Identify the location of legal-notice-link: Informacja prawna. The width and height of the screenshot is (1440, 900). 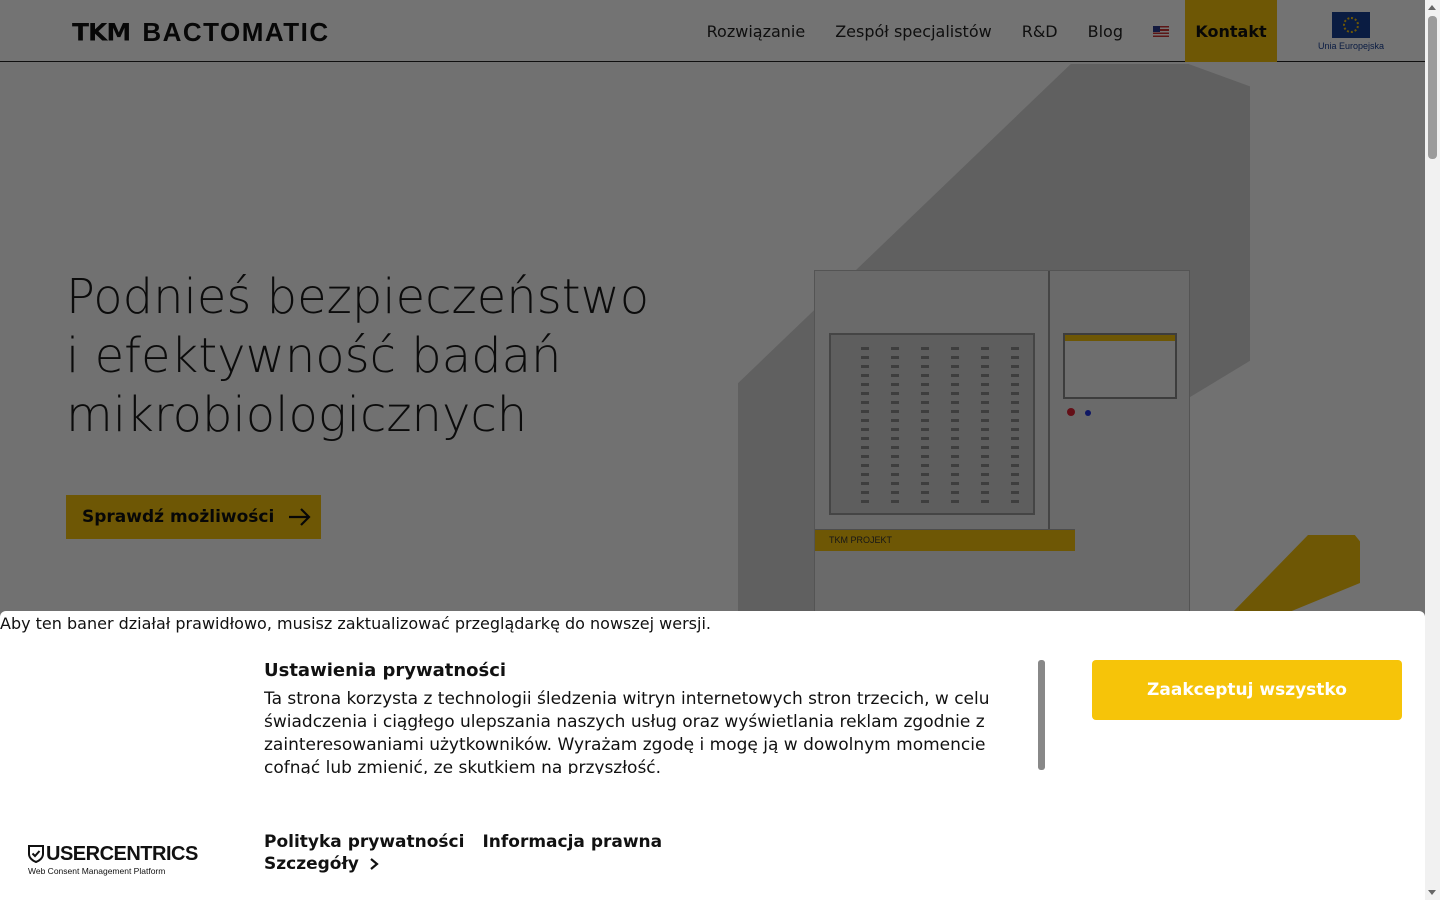
(572, 842).